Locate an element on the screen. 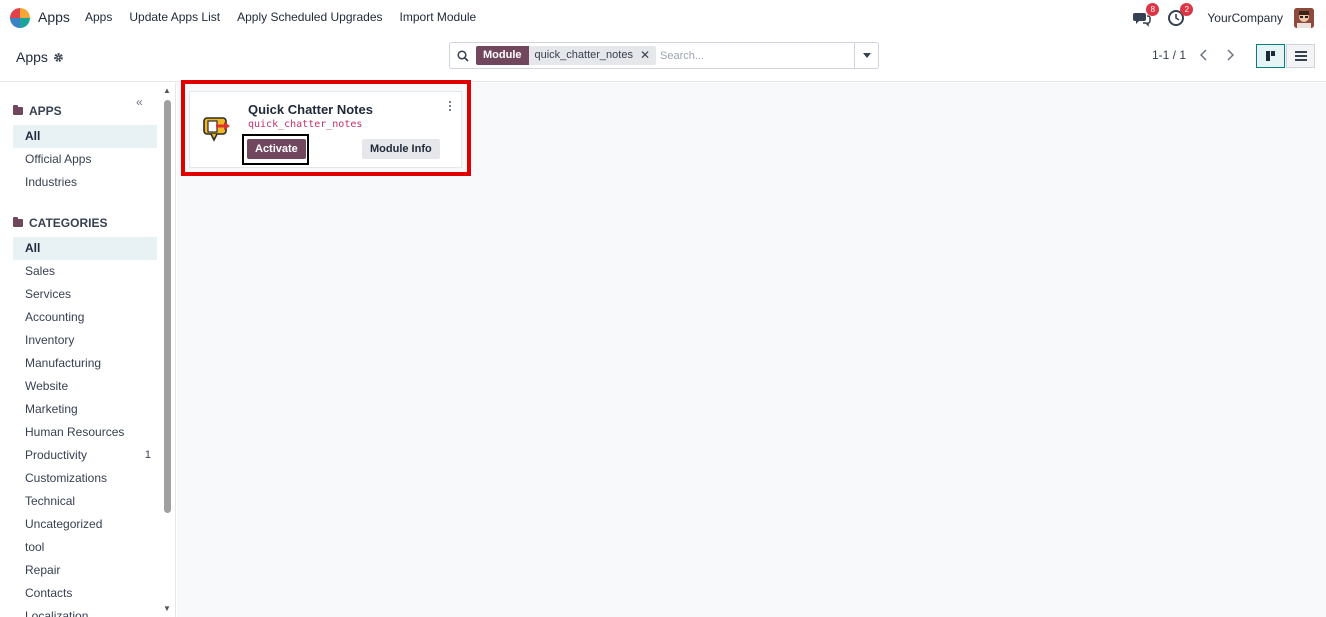  sidebar-item-label: Official Apps is located at coordinates (58, 159).